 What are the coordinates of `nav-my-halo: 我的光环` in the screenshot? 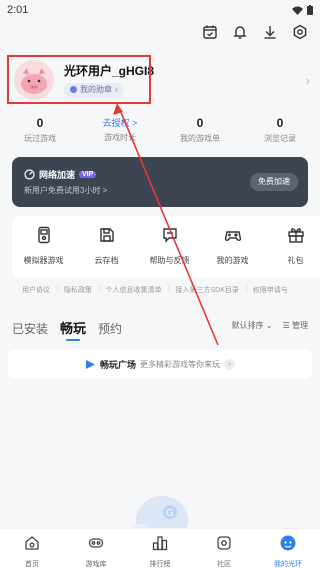 It's located at (288, 548).